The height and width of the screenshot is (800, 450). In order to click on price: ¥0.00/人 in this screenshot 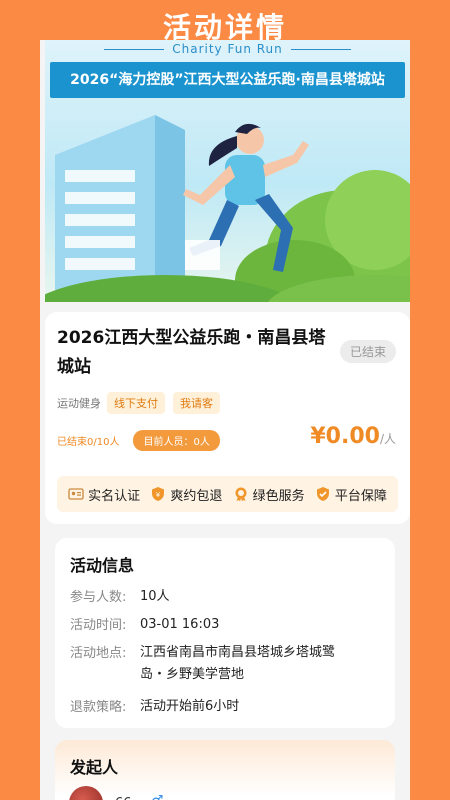, I will do `click(353, 436)`.